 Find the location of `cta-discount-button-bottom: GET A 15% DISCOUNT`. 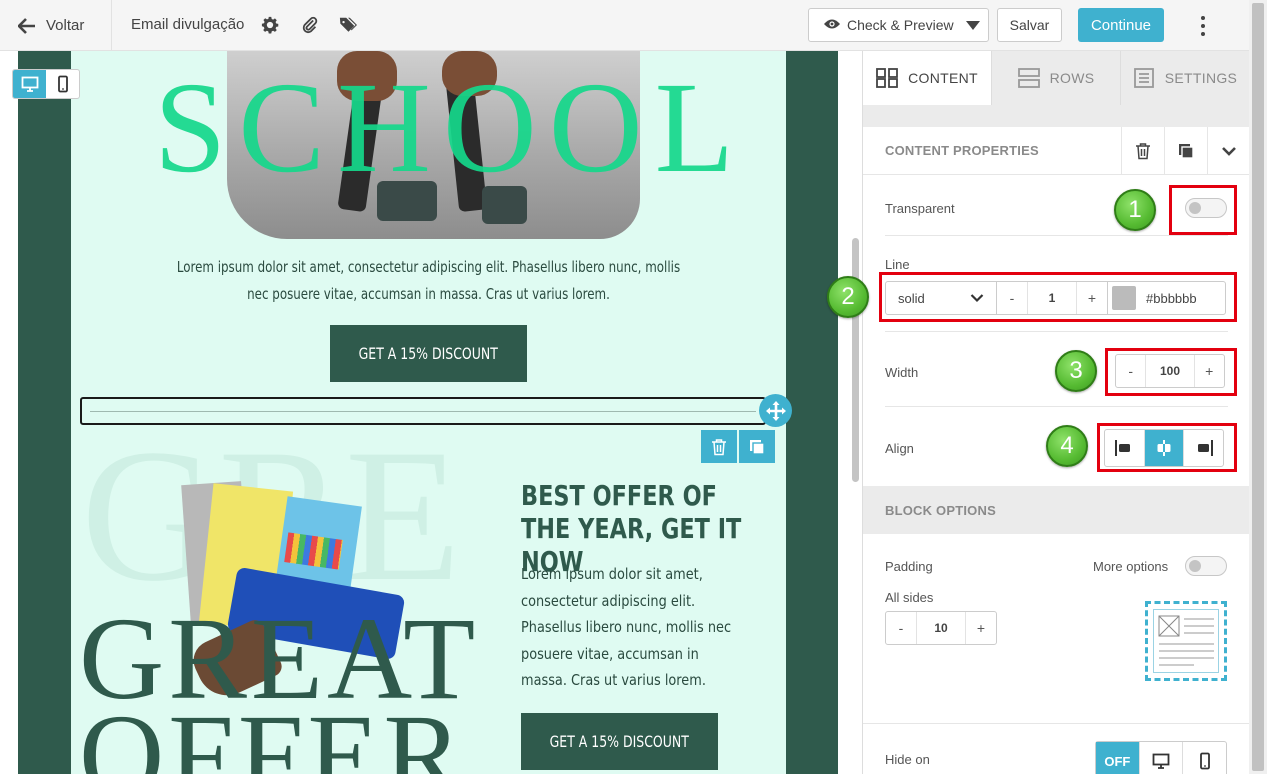

cta-discount-button-bottom: GET A 15% DISCOUNT is located at coordinates (619, 741).